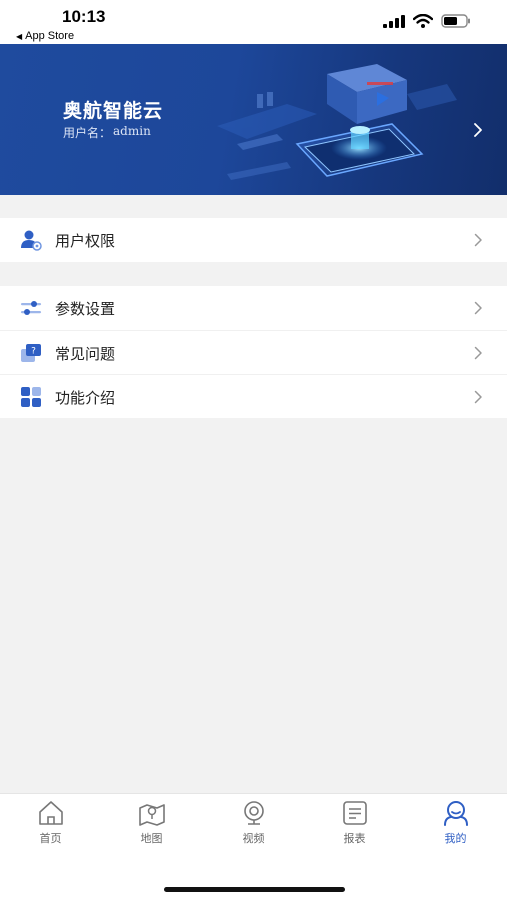 The image size is (507, 900). I want to click on menu-item-faq: ? 常见问题, so click(253, 352).